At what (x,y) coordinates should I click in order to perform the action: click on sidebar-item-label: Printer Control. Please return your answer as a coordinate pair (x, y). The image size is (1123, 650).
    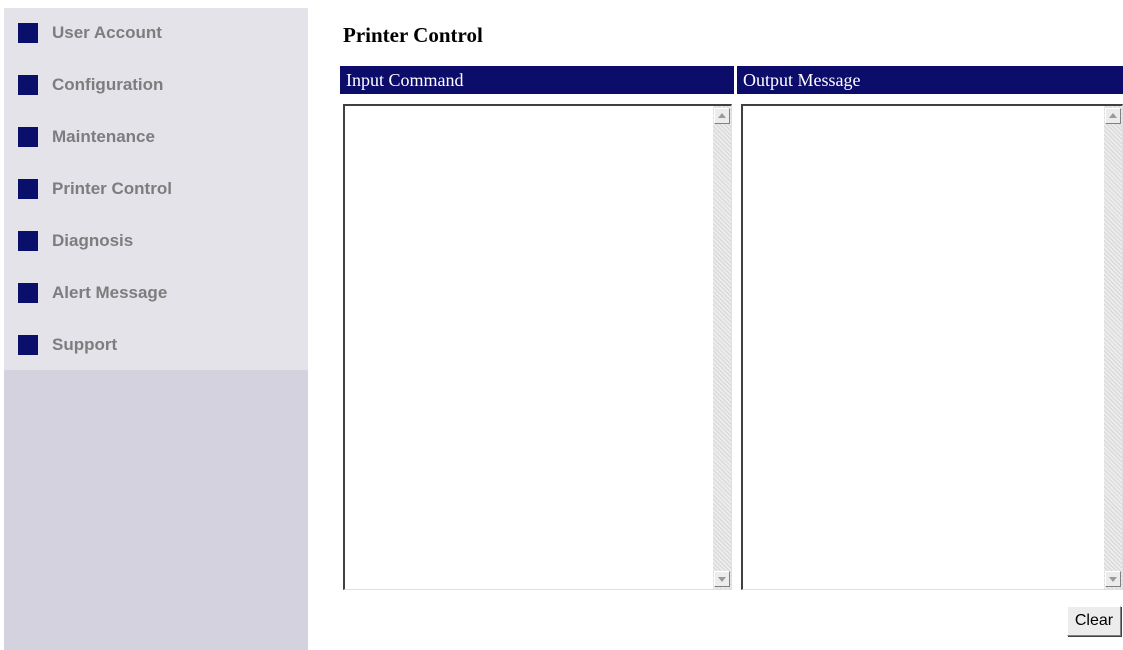
    Looking at the image, I should click on (112, 188).